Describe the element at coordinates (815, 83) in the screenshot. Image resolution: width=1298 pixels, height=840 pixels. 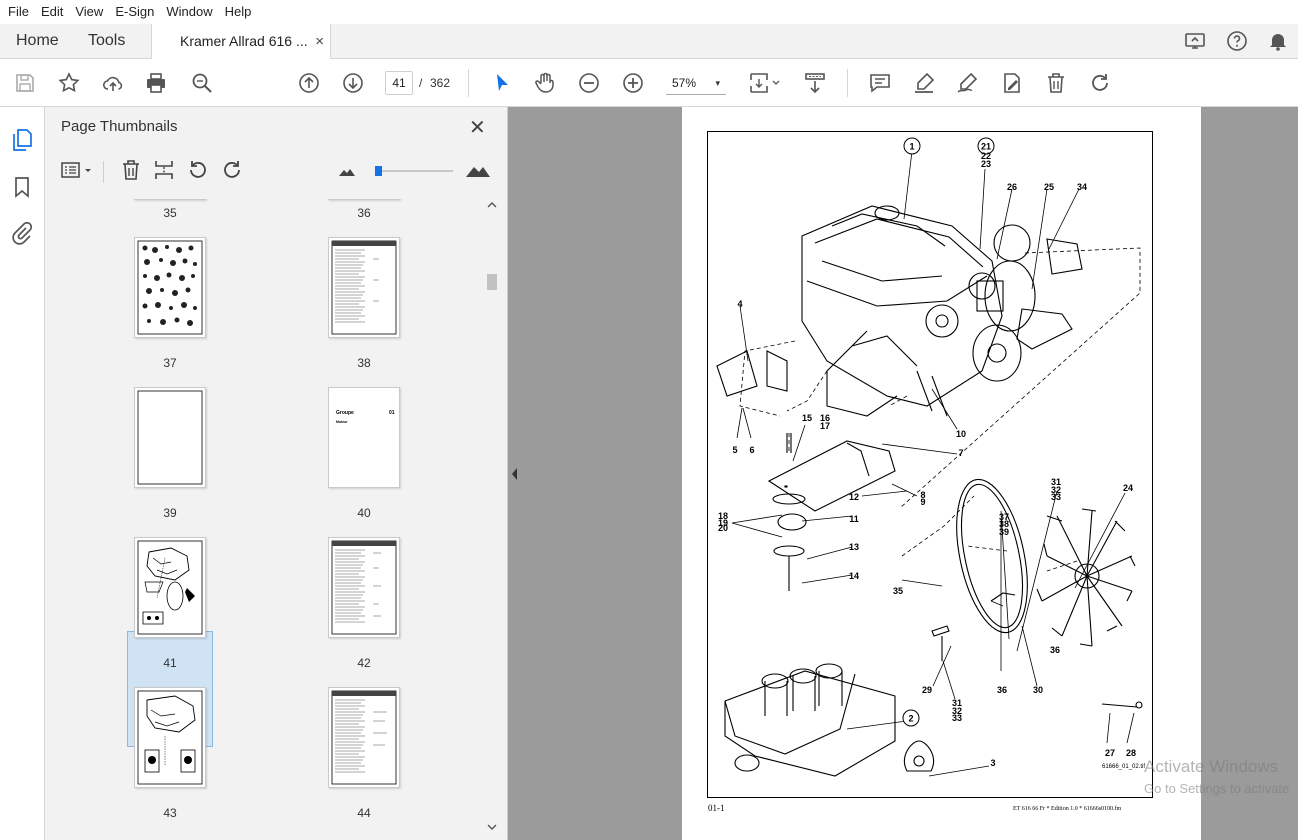
I see `scroll-mode-icon` at that location.